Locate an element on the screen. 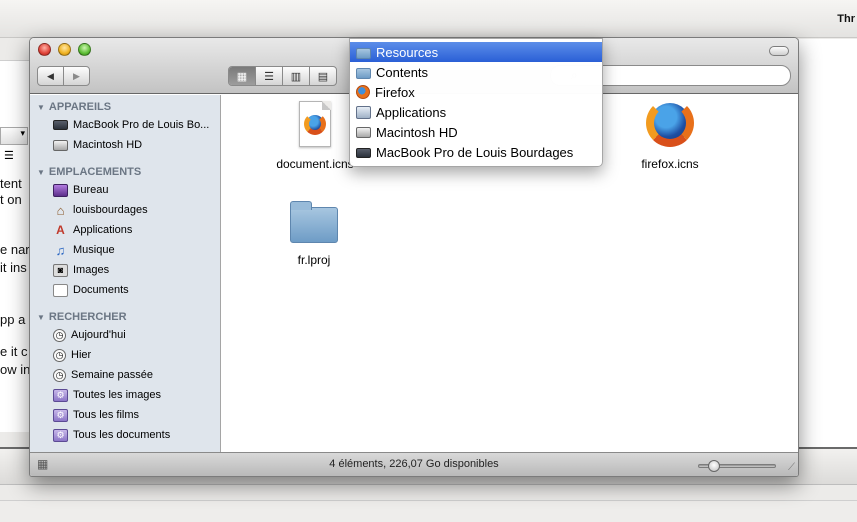 The width and height of the screenshot is (857, 522). sidebar-header-places: ▼ EMPLACEMENTS is located at coordinates (89, 172).